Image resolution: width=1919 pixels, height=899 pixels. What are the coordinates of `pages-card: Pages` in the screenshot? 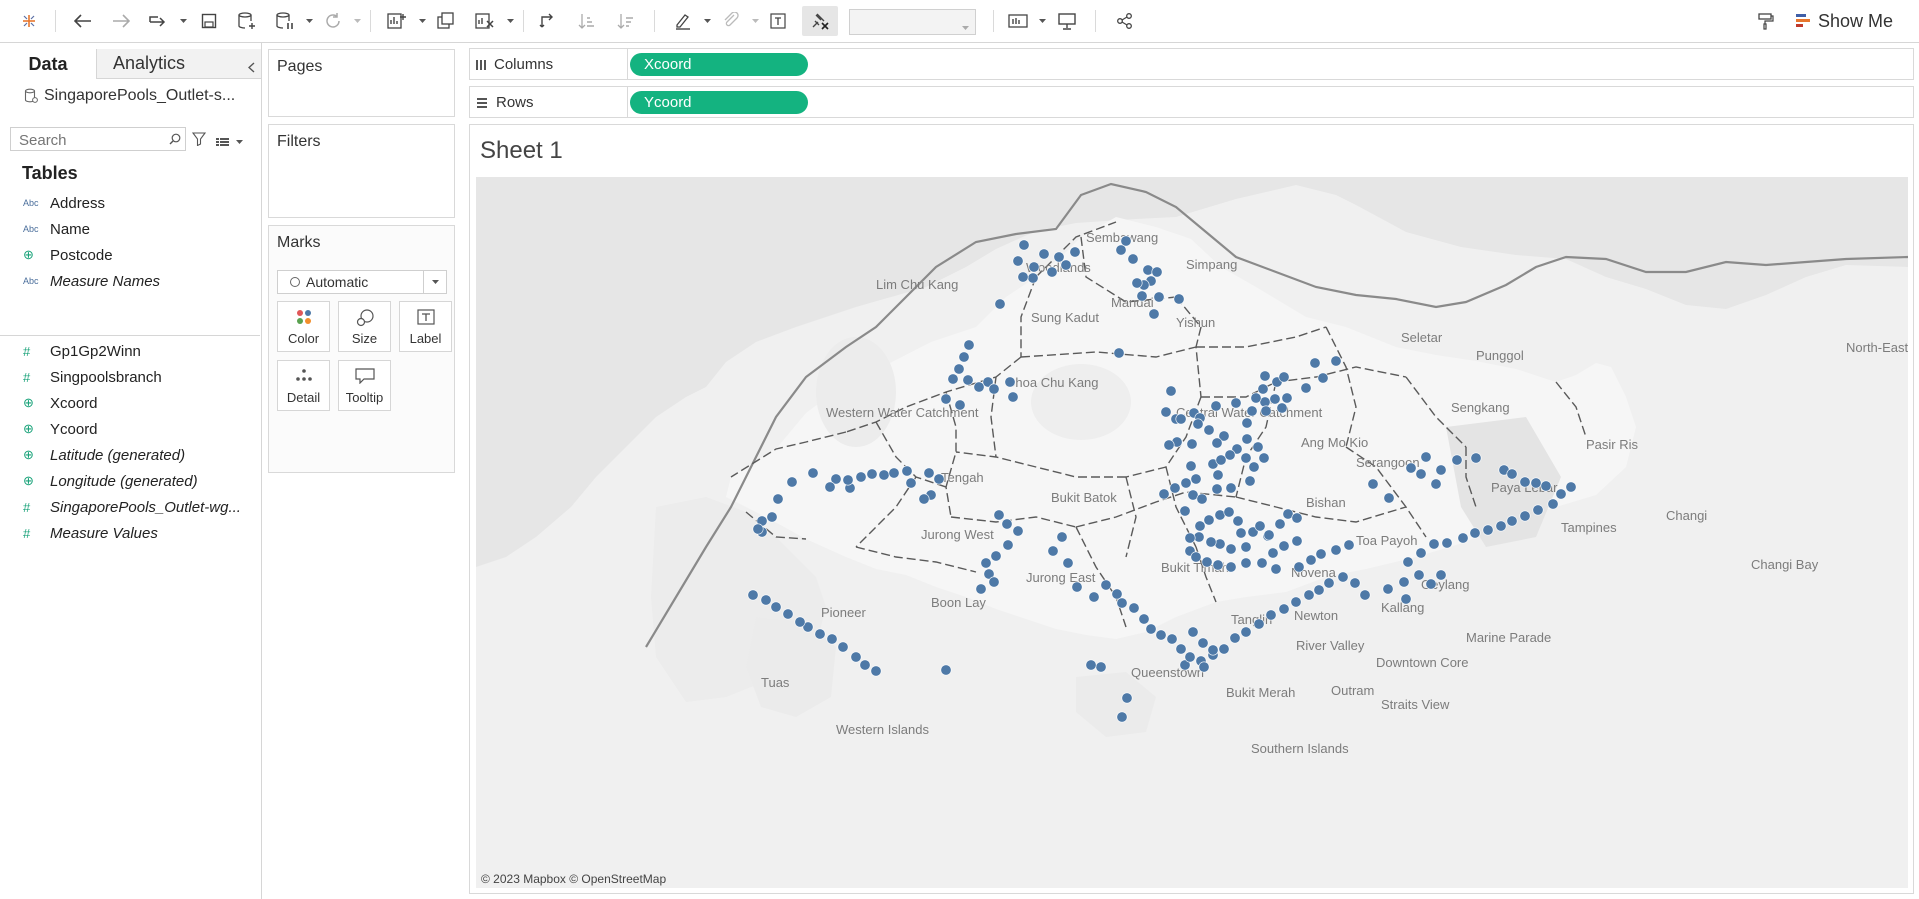 It's located at (361, 83).